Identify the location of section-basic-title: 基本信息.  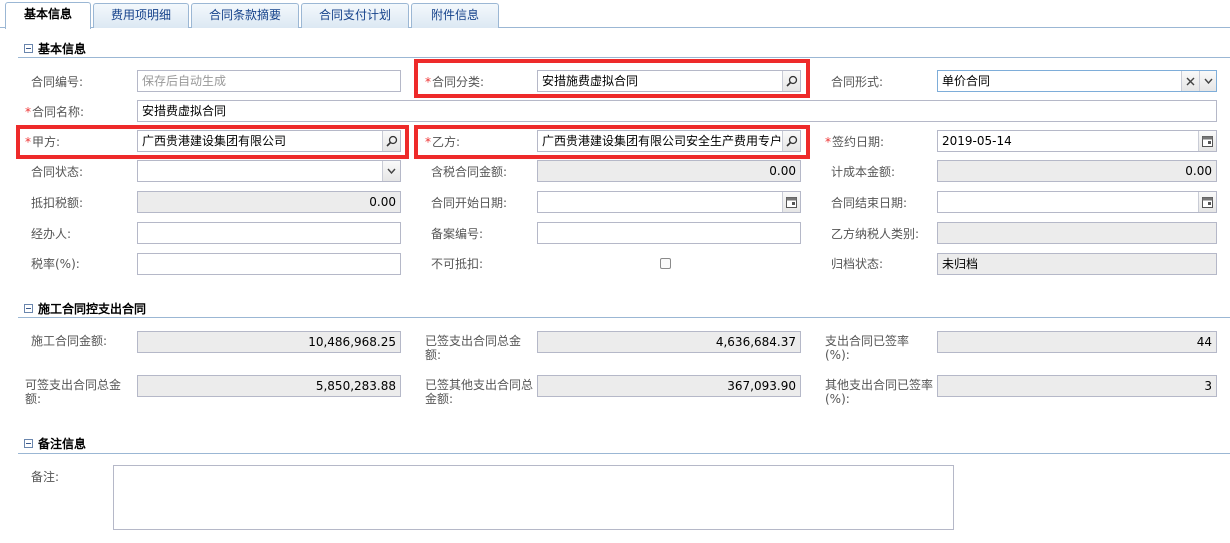
(62, 49).